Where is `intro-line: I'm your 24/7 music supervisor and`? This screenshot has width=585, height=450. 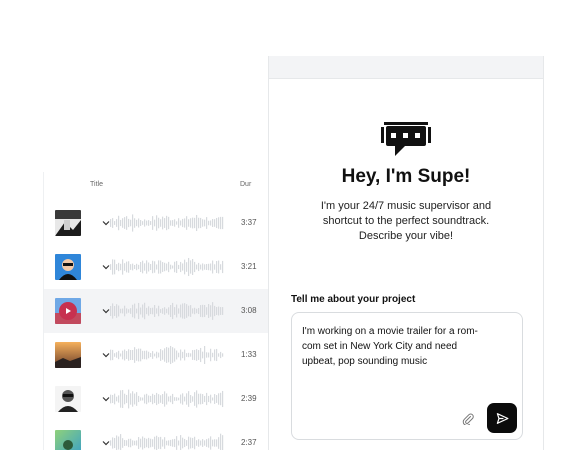
intro-line: I'm your 24/7 music supervisor and is located at coordinates (406, 206).